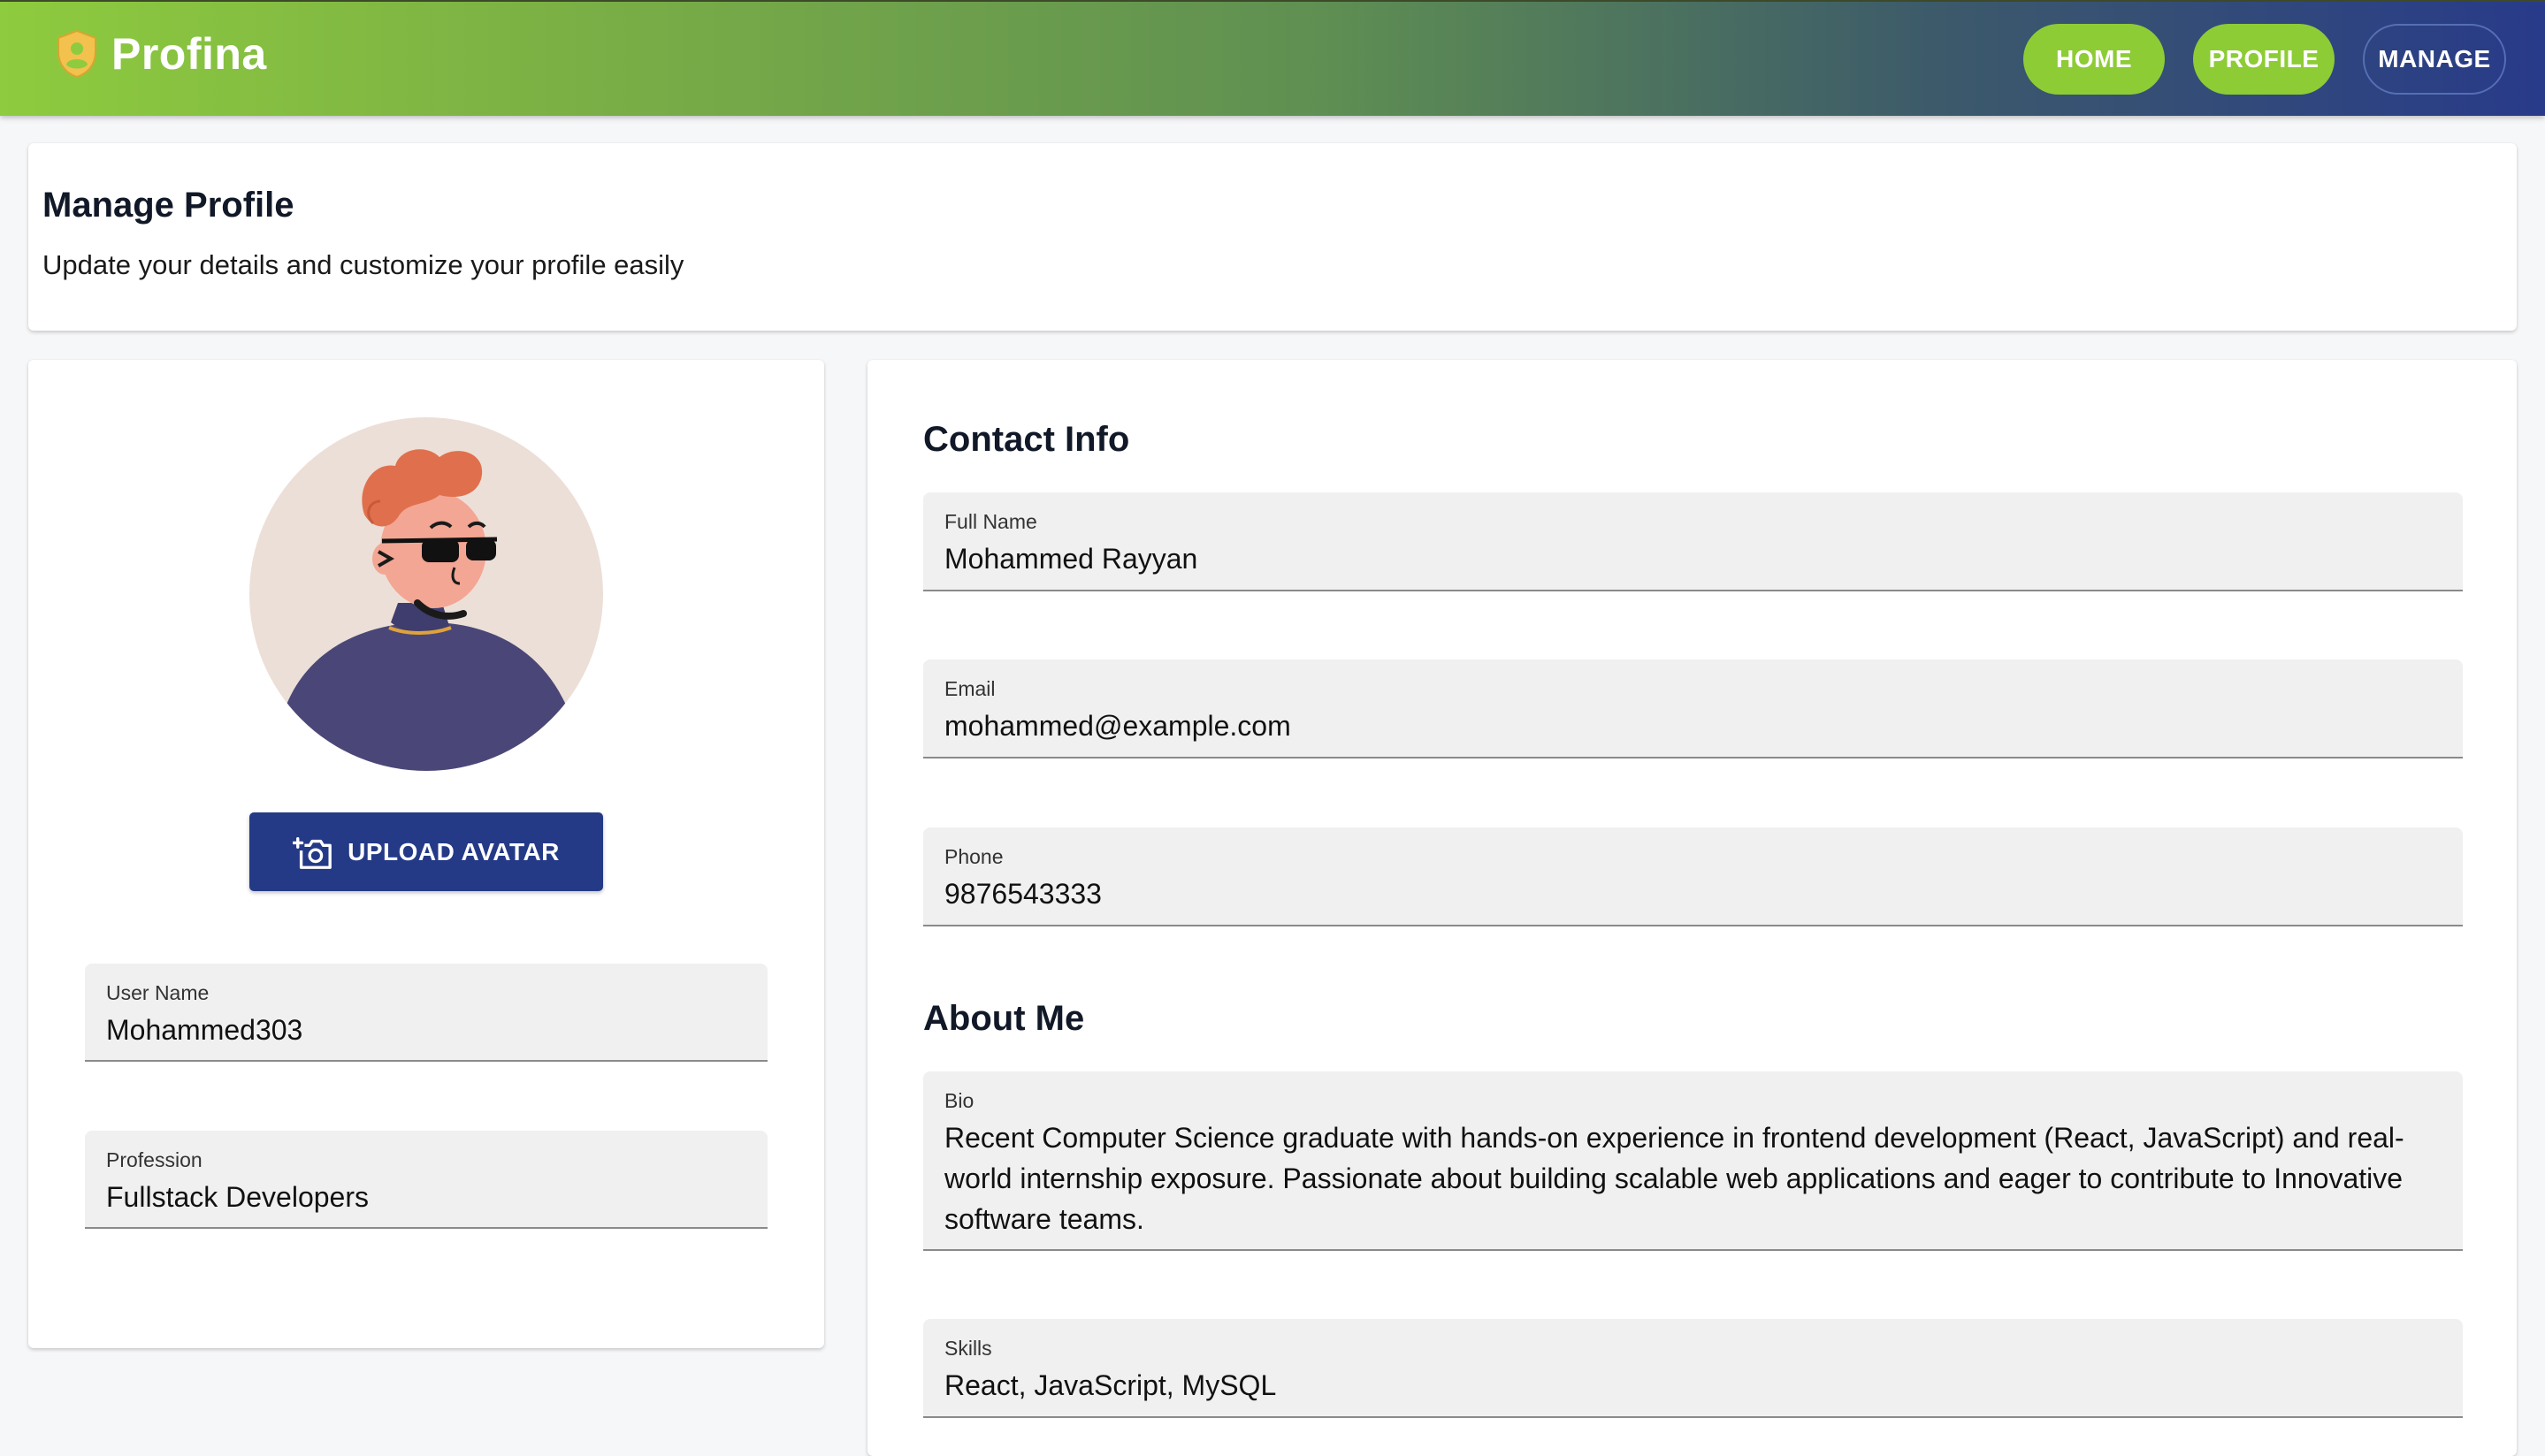 Image resolution: width=2545 pixels, height=1456 pixels. I want to click on skills-label: Skills, so click(968, 1348).